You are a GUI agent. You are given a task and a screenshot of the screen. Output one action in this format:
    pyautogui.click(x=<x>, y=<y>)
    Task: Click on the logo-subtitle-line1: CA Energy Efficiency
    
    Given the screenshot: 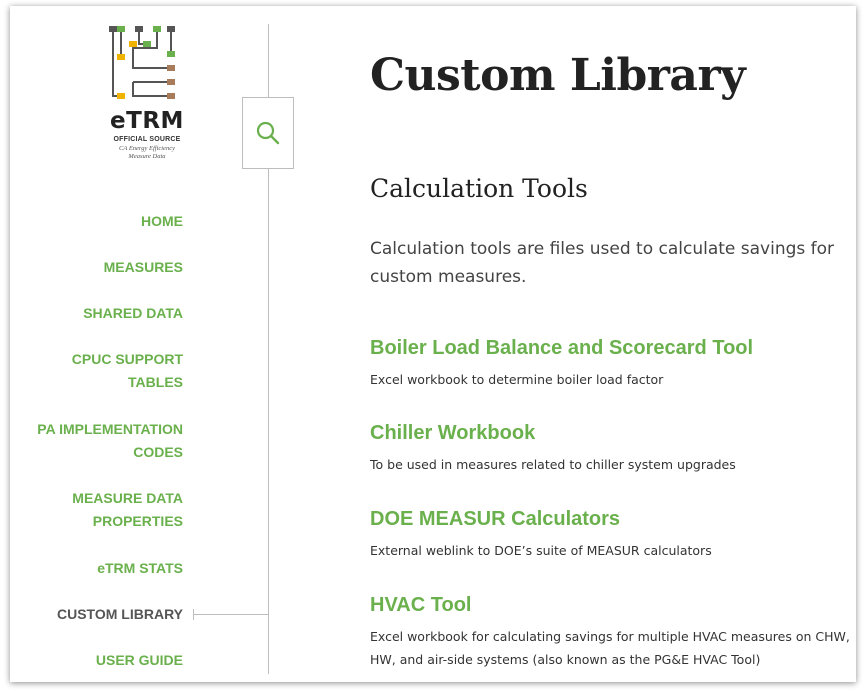 What is the action you would take?
    pyautogui.click(x=147, y=148)
    